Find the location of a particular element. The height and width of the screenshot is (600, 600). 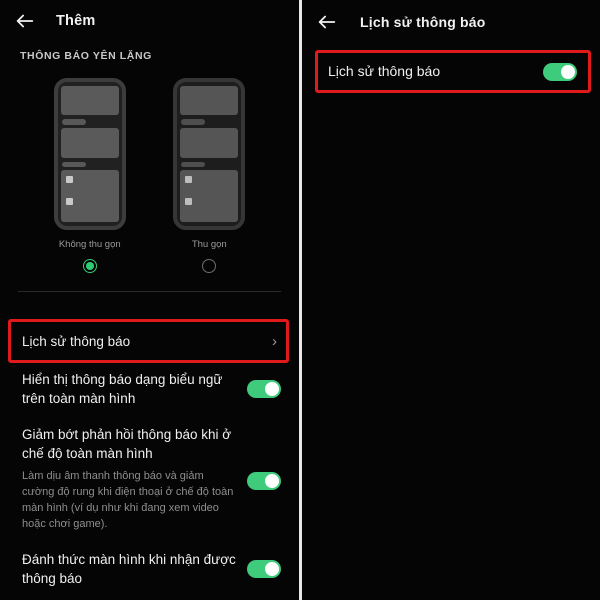

mockup-label: Thu gọn is located at coordinates (209, 244).